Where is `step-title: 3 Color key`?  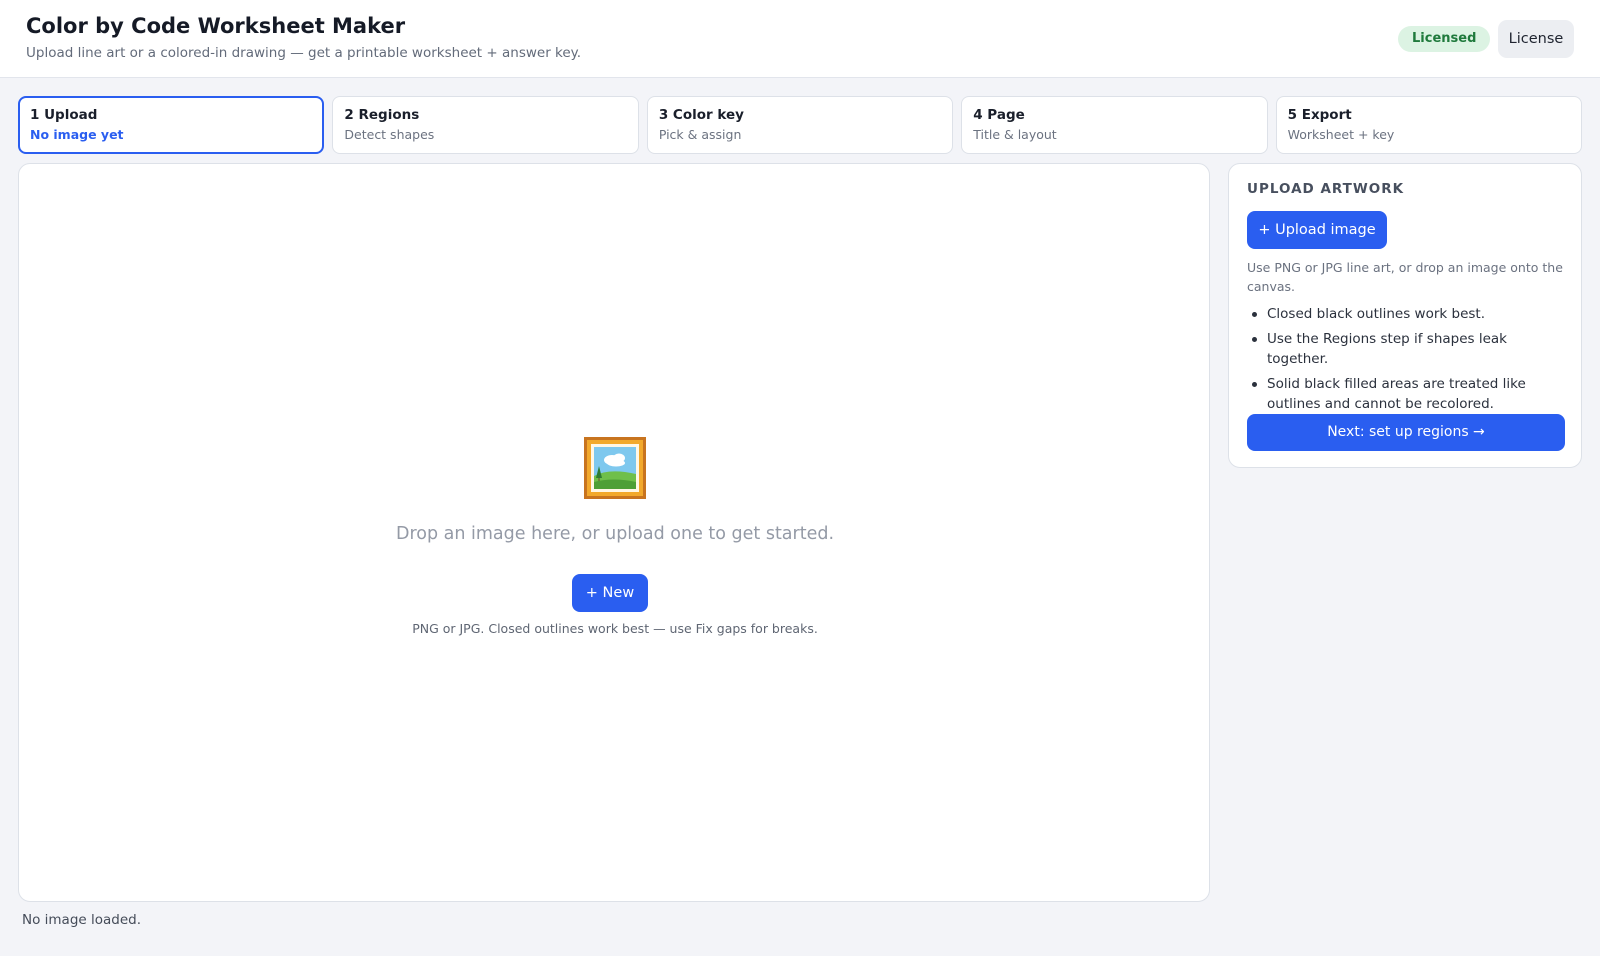
step-title: 3 Color key is located at coordinates (701, 115).